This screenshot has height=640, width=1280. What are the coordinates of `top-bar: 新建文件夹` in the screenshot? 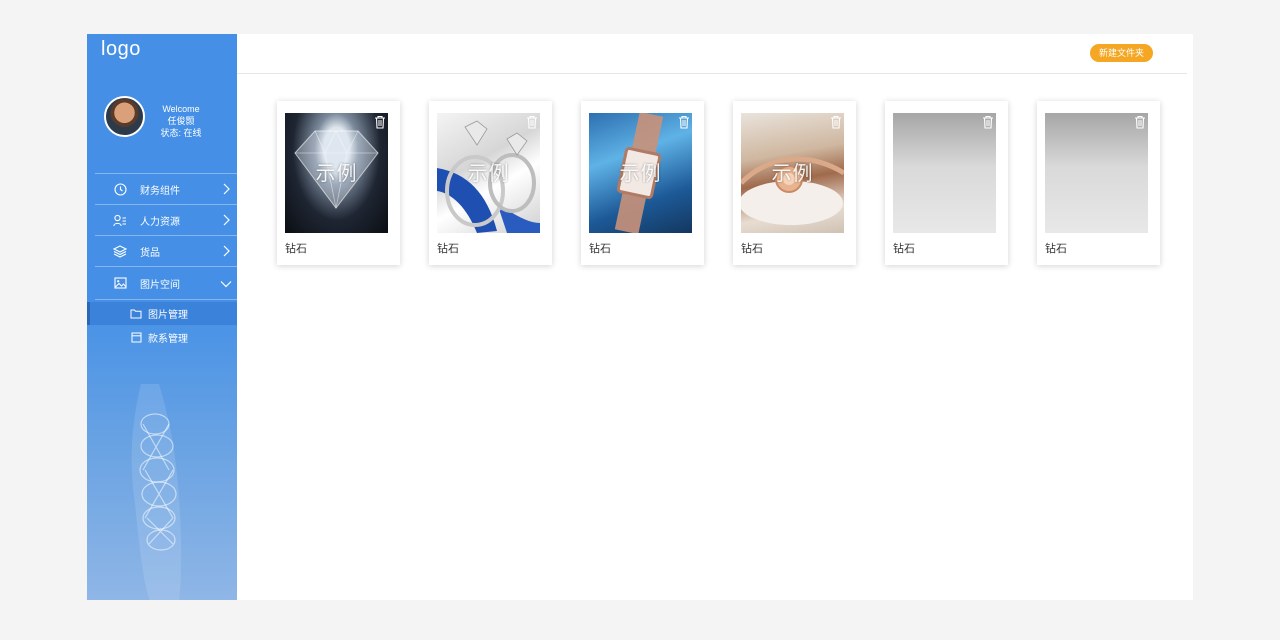 It's located at (712, 54).